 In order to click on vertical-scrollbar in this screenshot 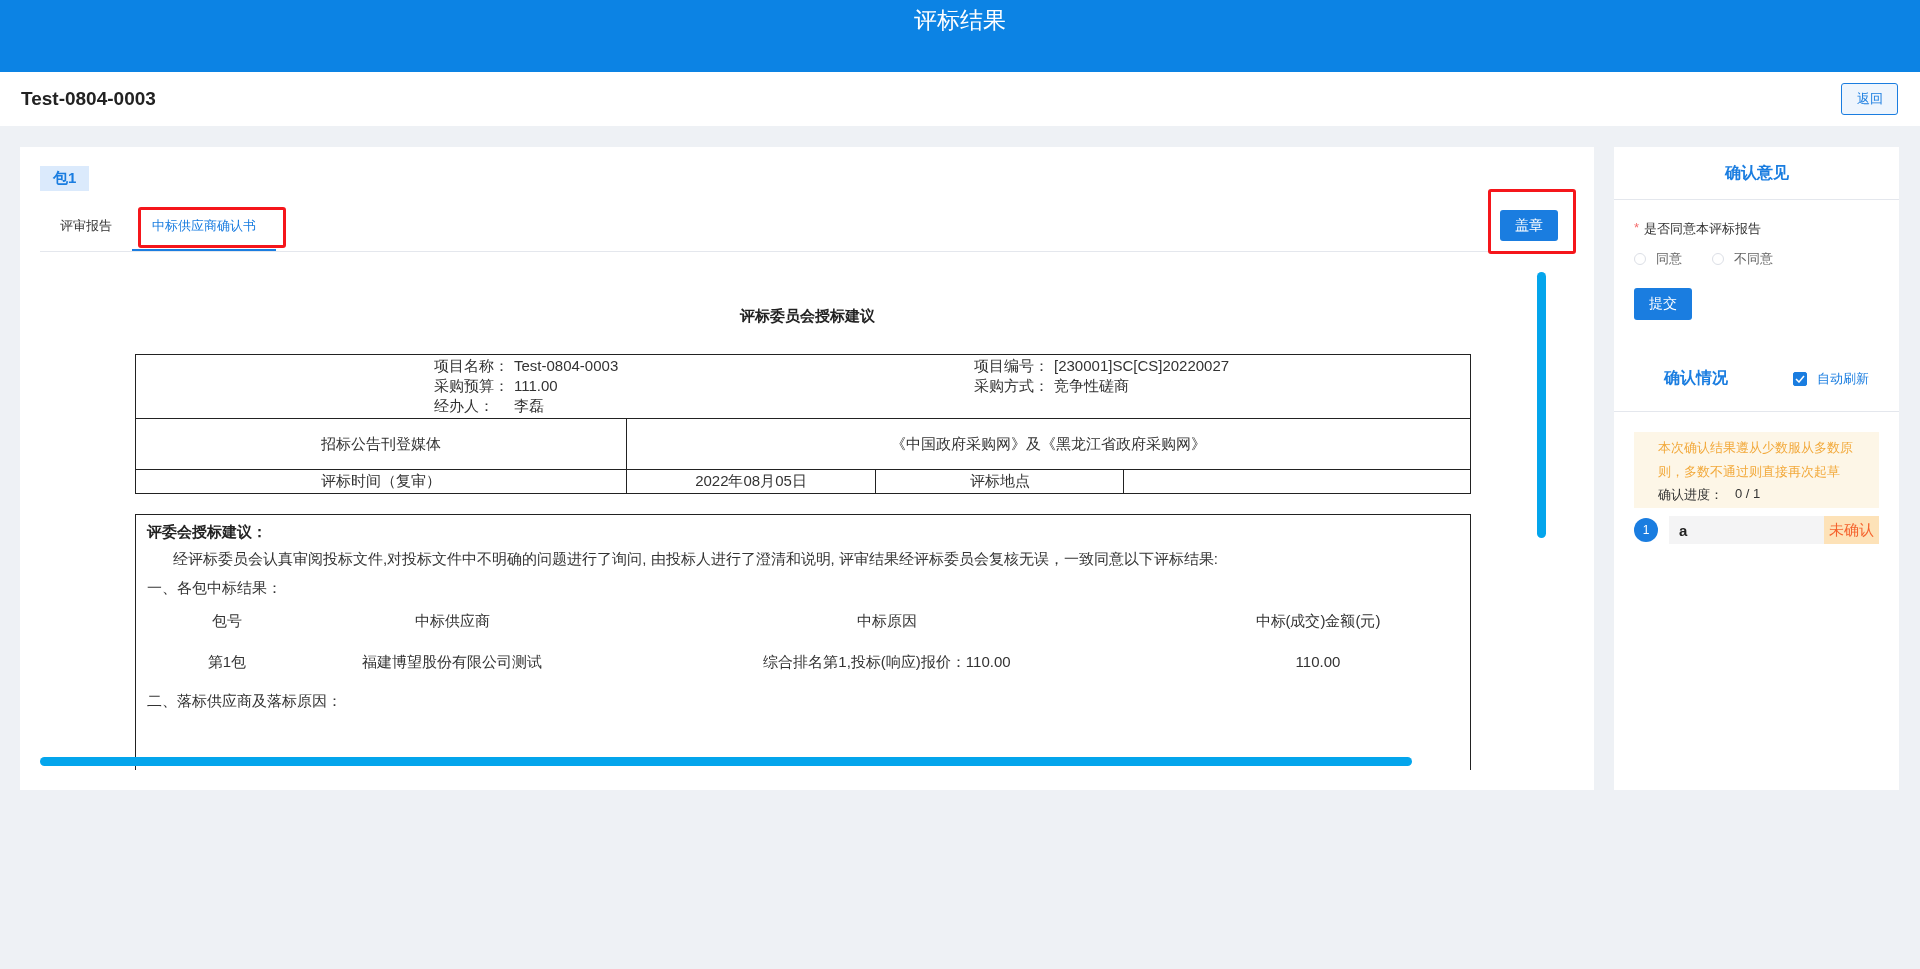, I will do `click(1541, 405)`.